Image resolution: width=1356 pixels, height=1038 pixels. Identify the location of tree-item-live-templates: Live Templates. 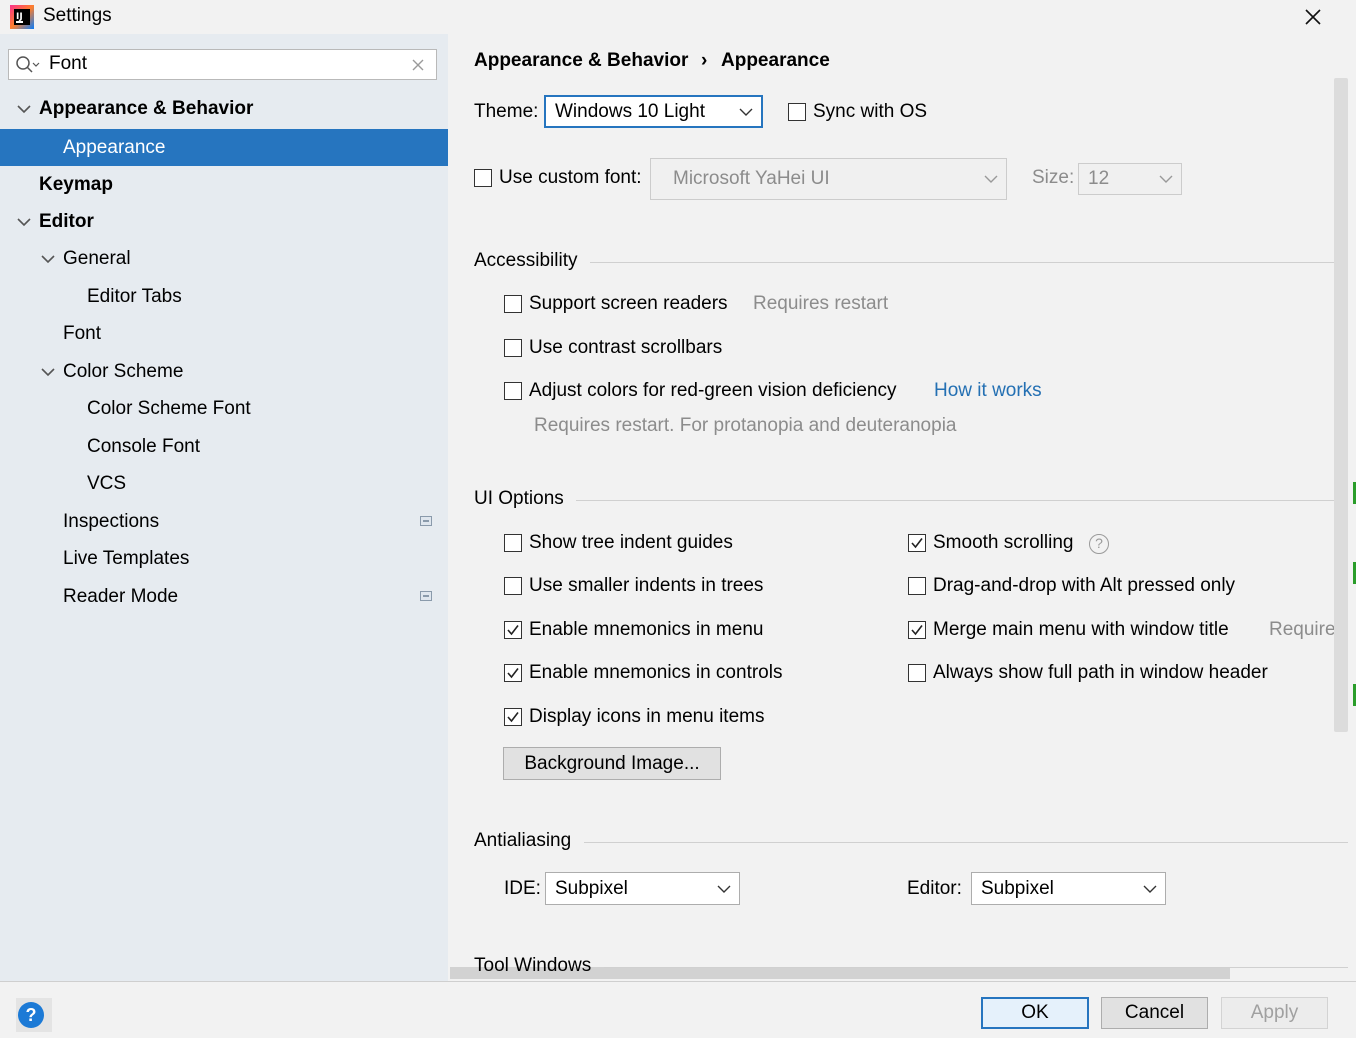
(126, 558).